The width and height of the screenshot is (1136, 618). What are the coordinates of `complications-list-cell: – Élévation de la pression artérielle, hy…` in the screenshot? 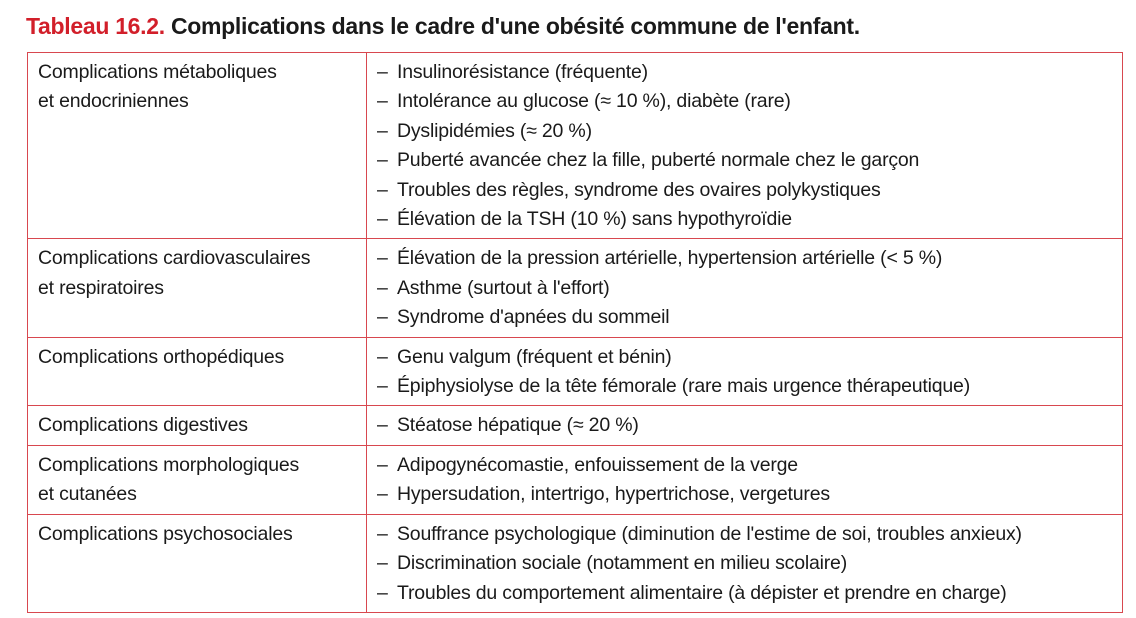 It's located at (744, 288).